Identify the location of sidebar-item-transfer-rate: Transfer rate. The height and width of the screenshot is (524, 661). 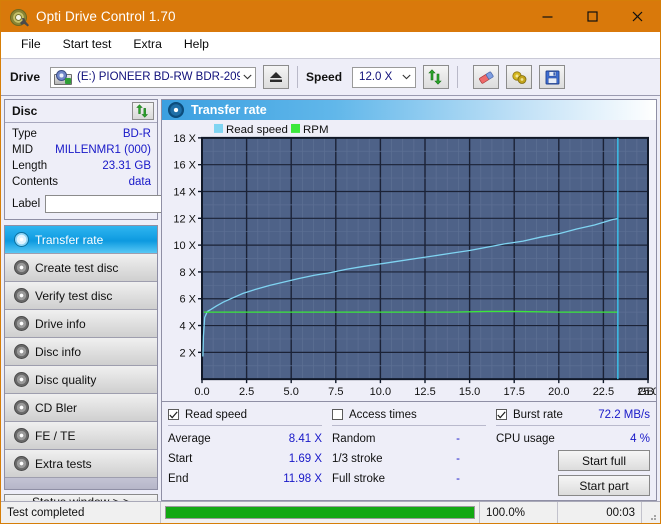
(81, 240).